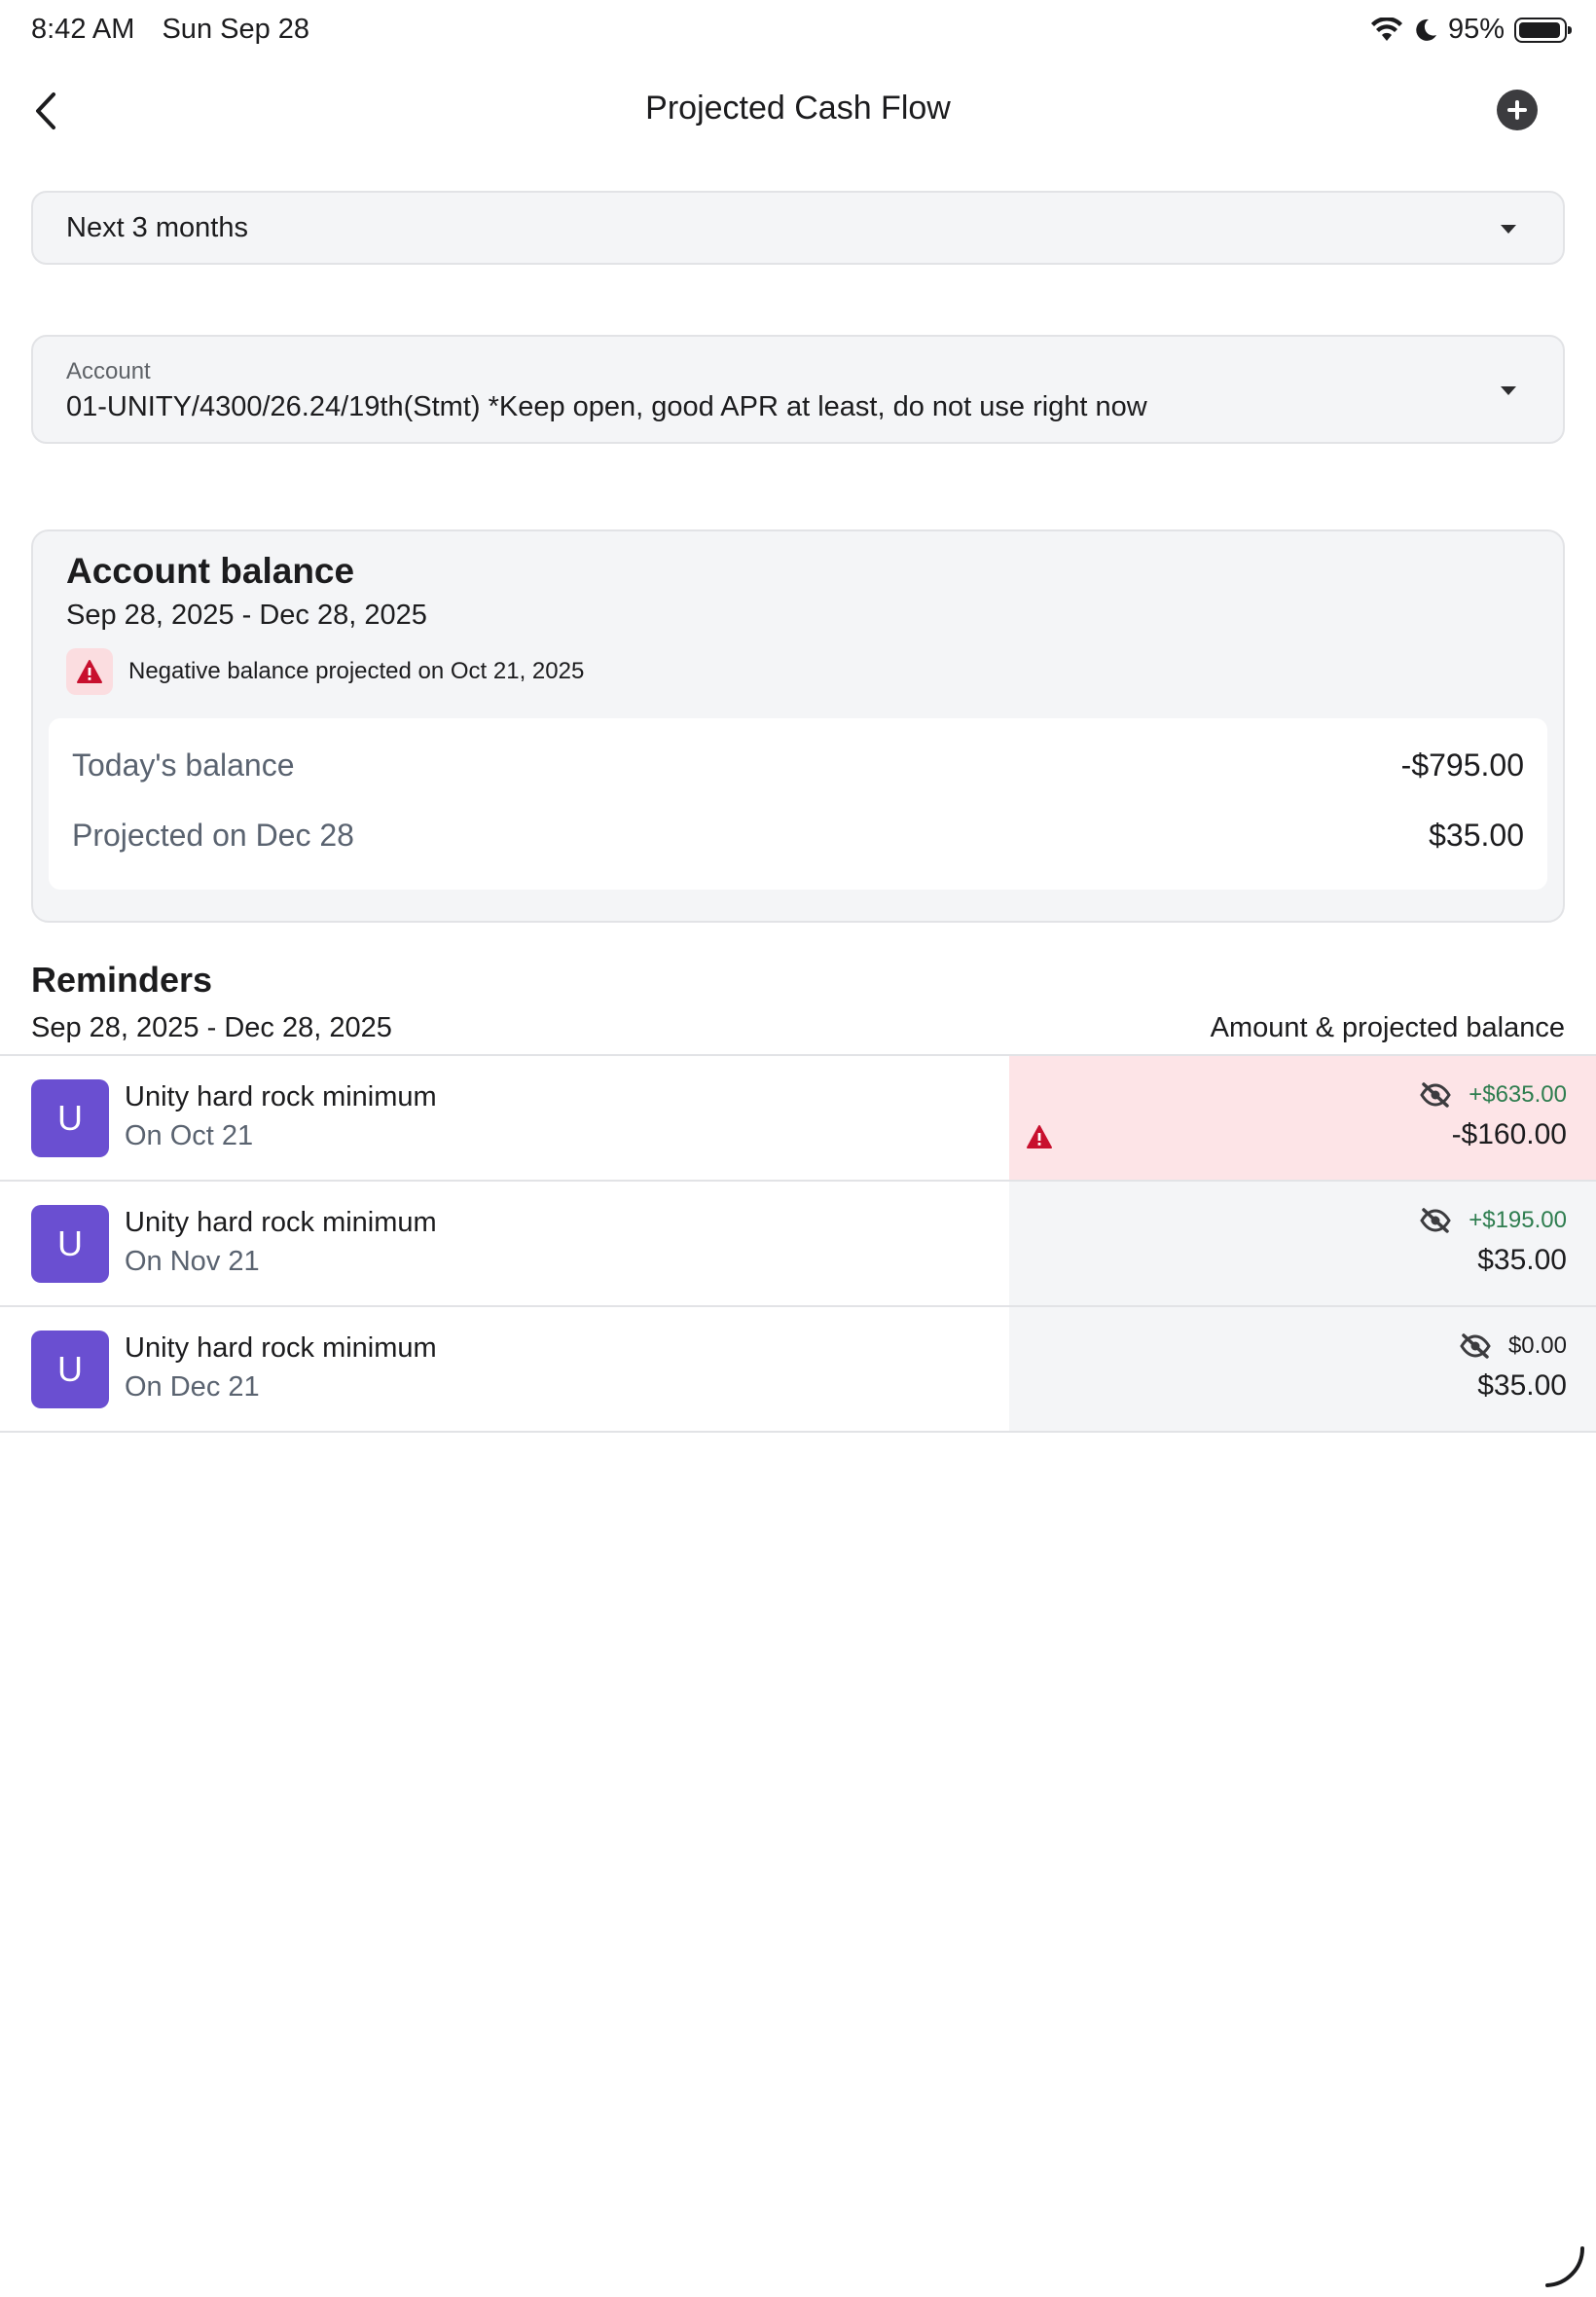 Image resolution: width=1596 pixels, height=2297 pixels. I want to click on balance-amount: -$795.00, so click(1462, 765).